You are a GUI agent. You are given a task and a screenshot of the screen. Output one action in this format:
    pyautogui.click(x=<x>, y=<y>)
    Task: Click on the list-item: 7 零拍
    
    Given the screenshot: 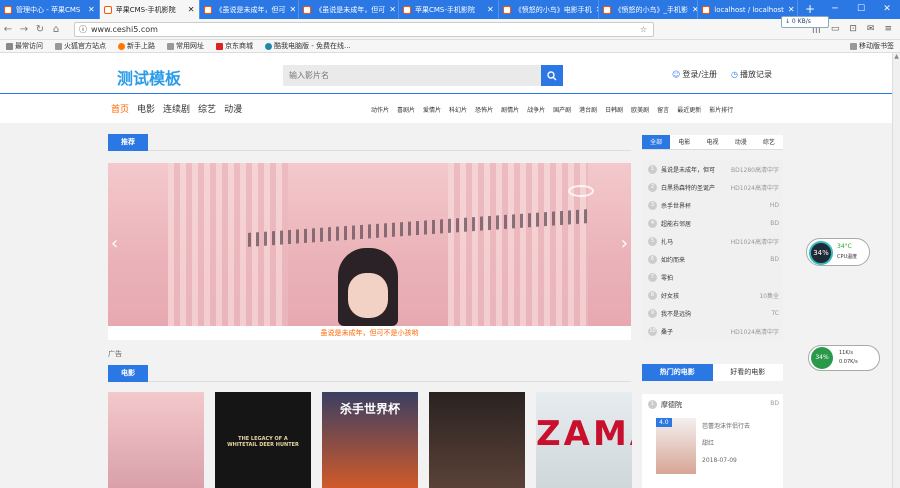 What is the action you would take?
    pyautogui.click(x=712, y=277)
    